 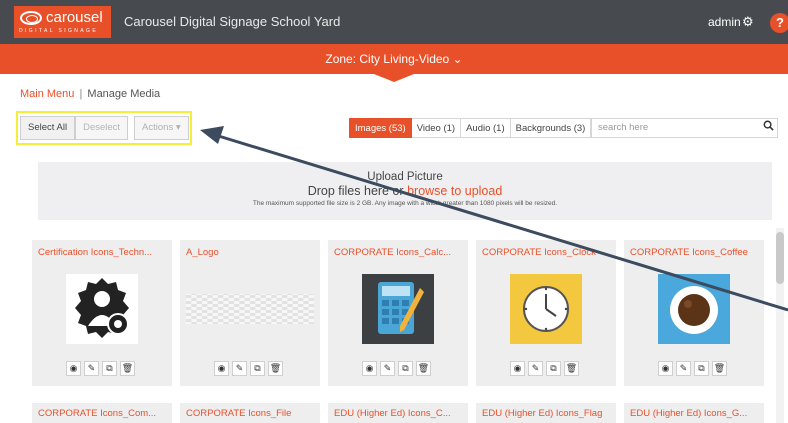 What do you see at coordinates (694, 309) in the screenshot?
I see `coffee-icon` at bounding box center [694, 309].